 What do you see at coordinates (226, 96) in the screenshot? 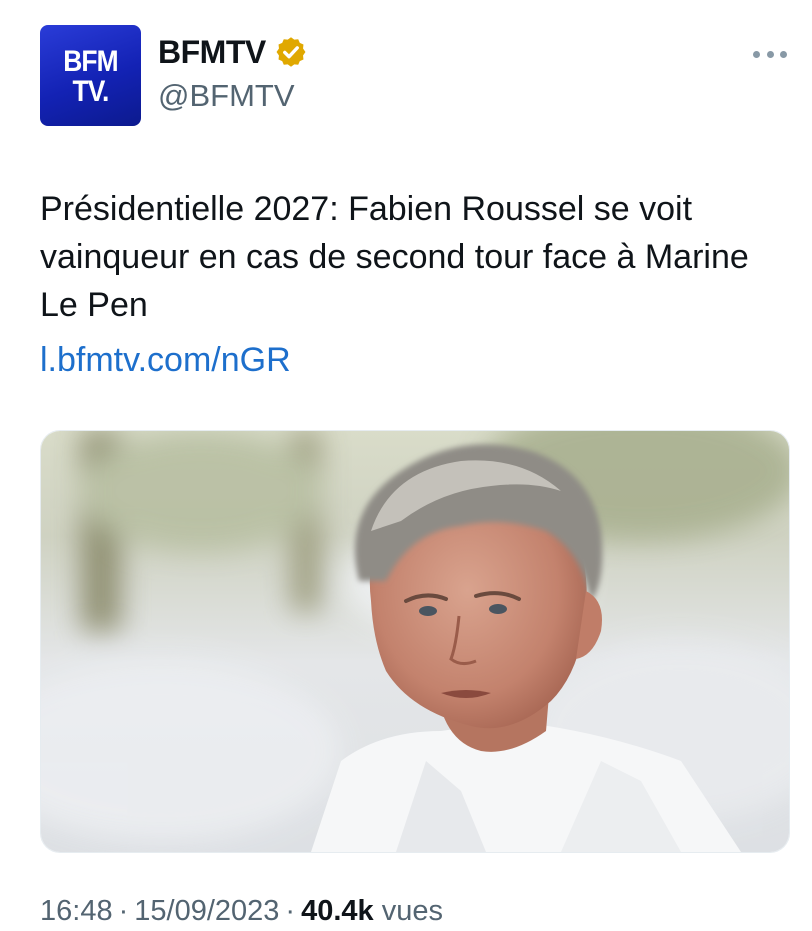
I see `handle: @BFMTV` at bounding box center [226, 96].